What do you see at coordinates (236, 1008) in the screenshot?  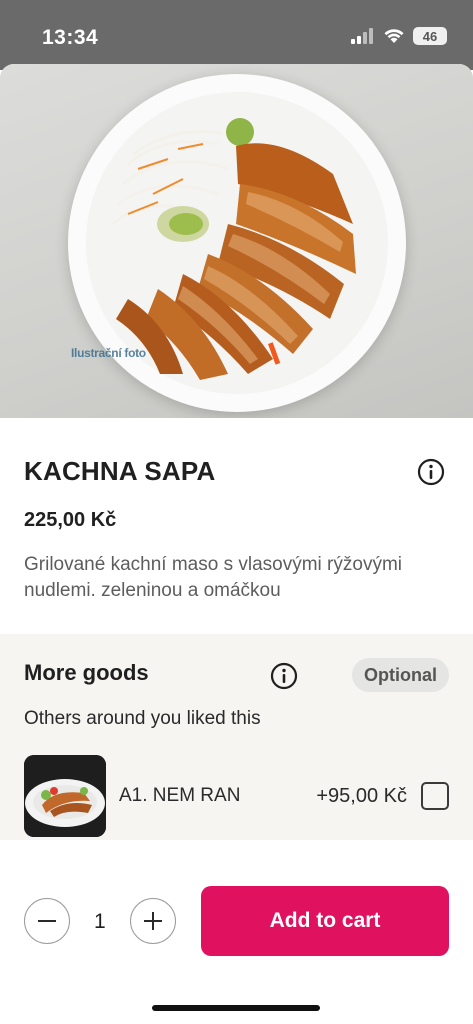 I see `home-indicator` at bounding box center [236, 1008].